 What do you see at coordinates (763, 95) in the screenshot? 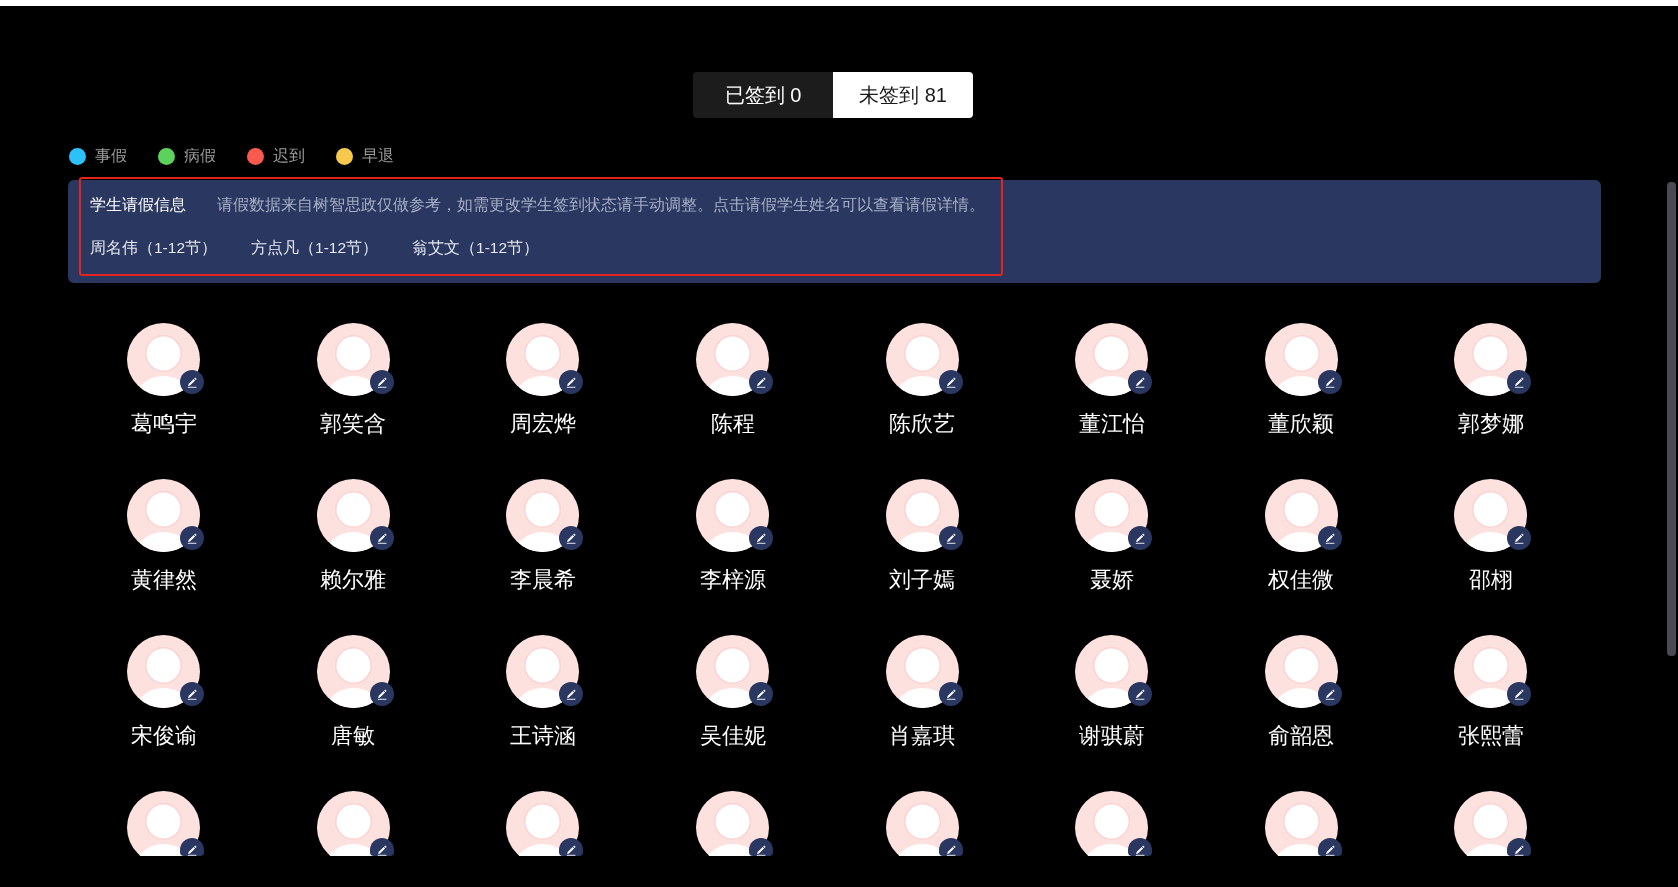
I see `tab: 已签到 0` at bounding box center [763, 95].